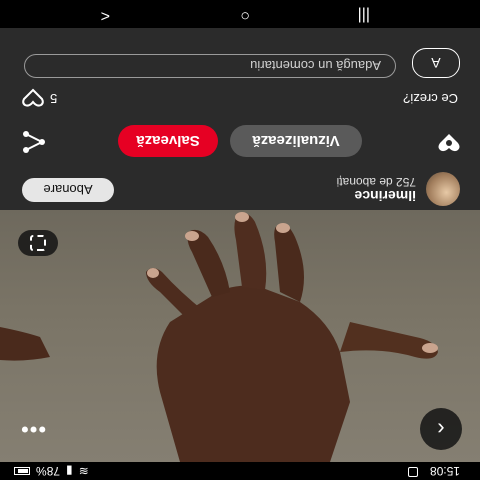  Describe the element at coordinates (441, 429) in the screenshot. I see `back-button: ‹` at that location.